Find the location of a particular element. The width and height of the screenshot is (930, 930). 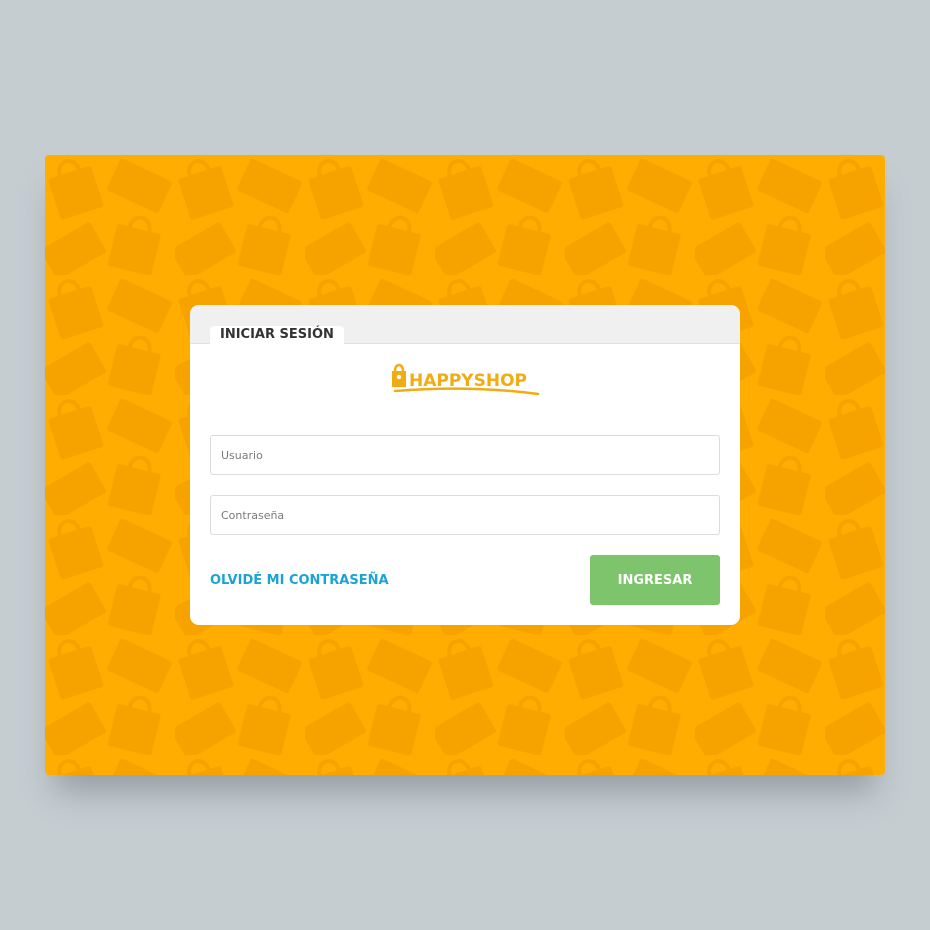

username-input is located at coordinates (465, 455).